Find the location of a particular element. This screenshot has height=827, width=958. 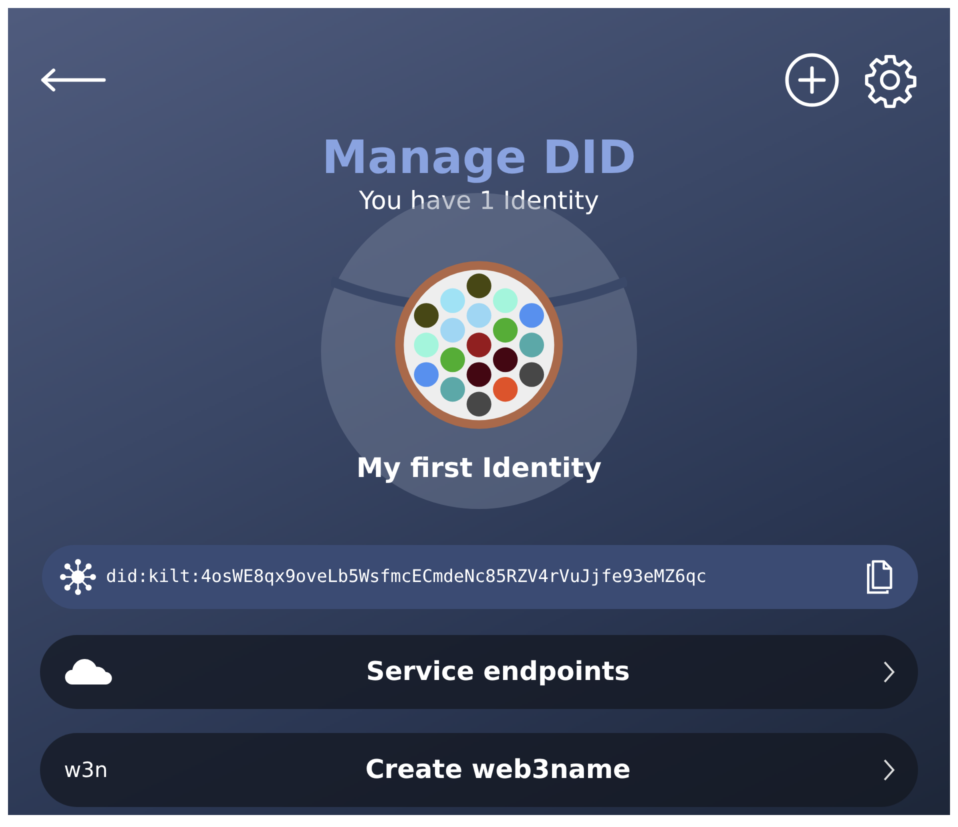

identity-name: My first Identity is located at coordinates (479, 468).